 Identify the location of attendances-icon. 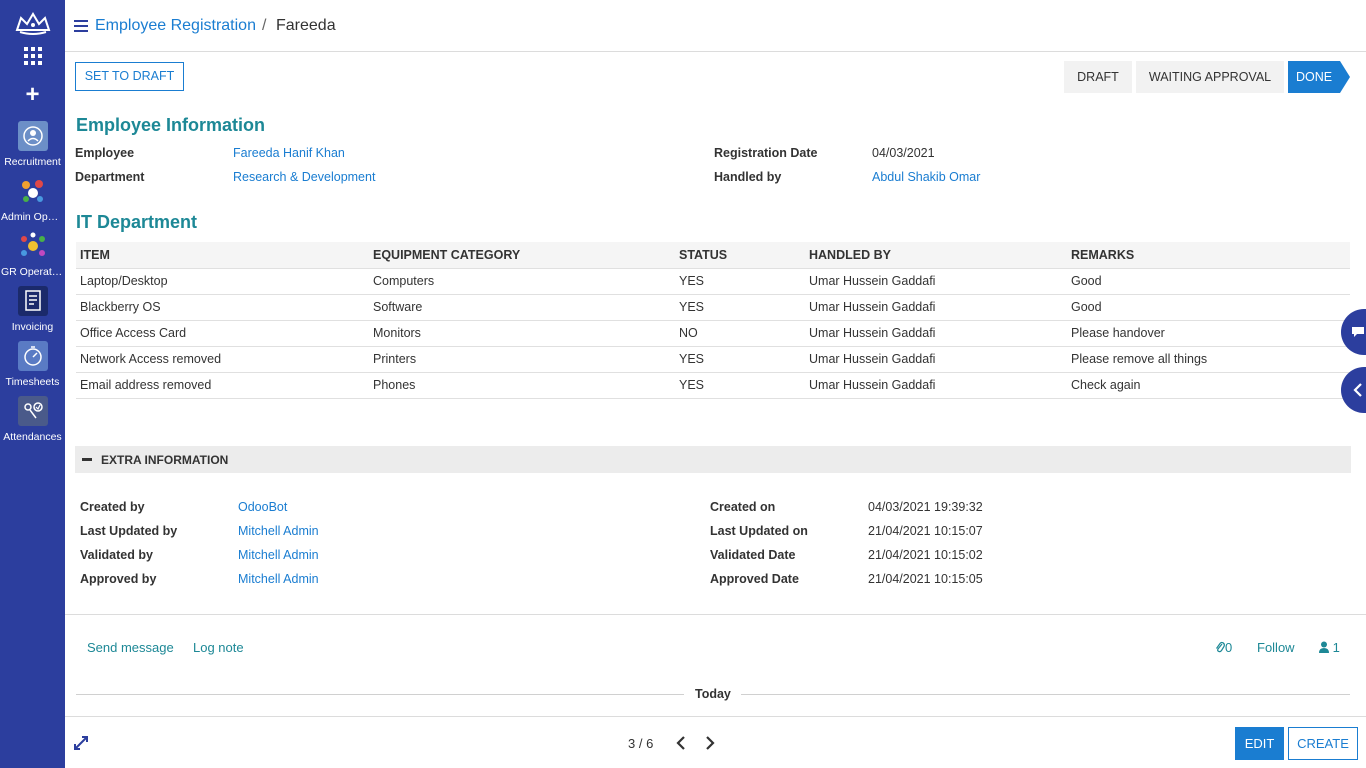
(32, 411).